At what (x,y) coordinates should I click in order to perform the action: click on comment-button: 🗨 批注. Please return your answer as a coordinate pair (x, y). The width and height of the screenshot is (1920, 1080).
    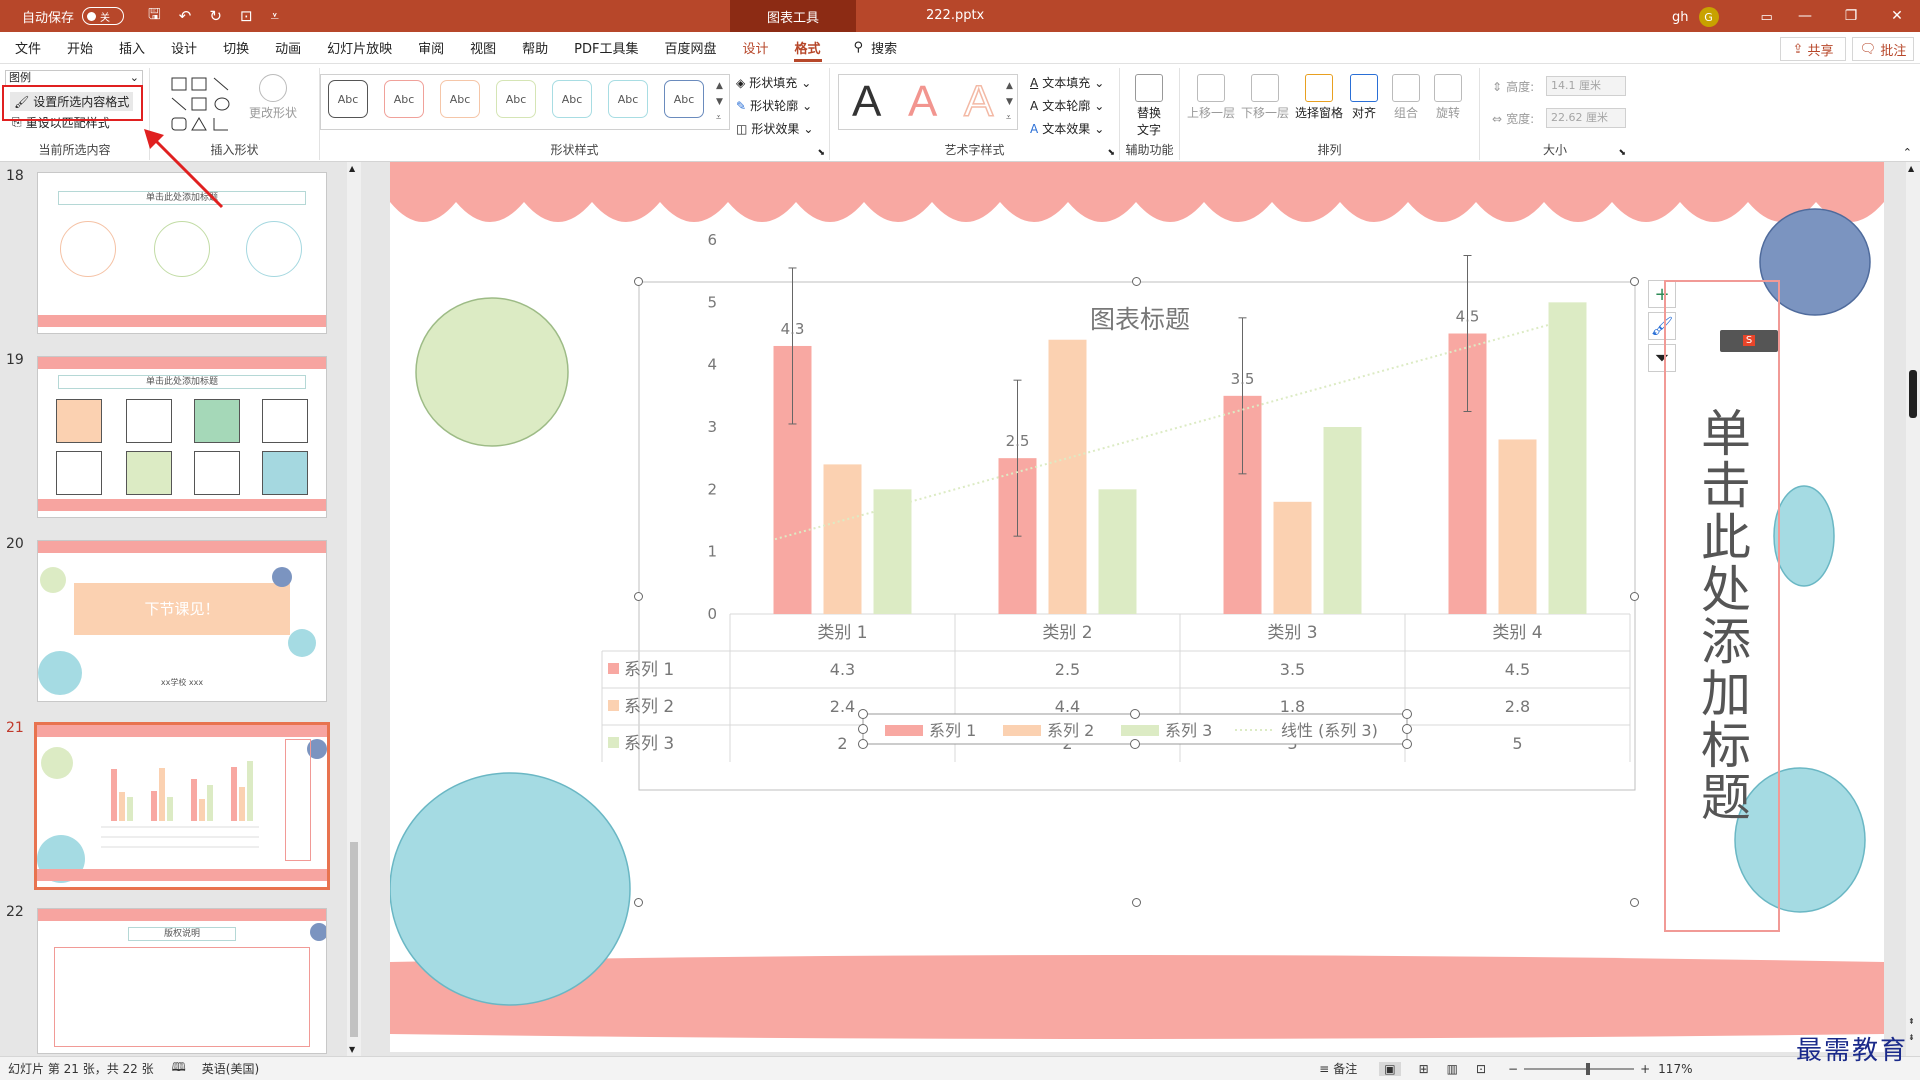
    Looking at the image, I should click on (1883, 49).